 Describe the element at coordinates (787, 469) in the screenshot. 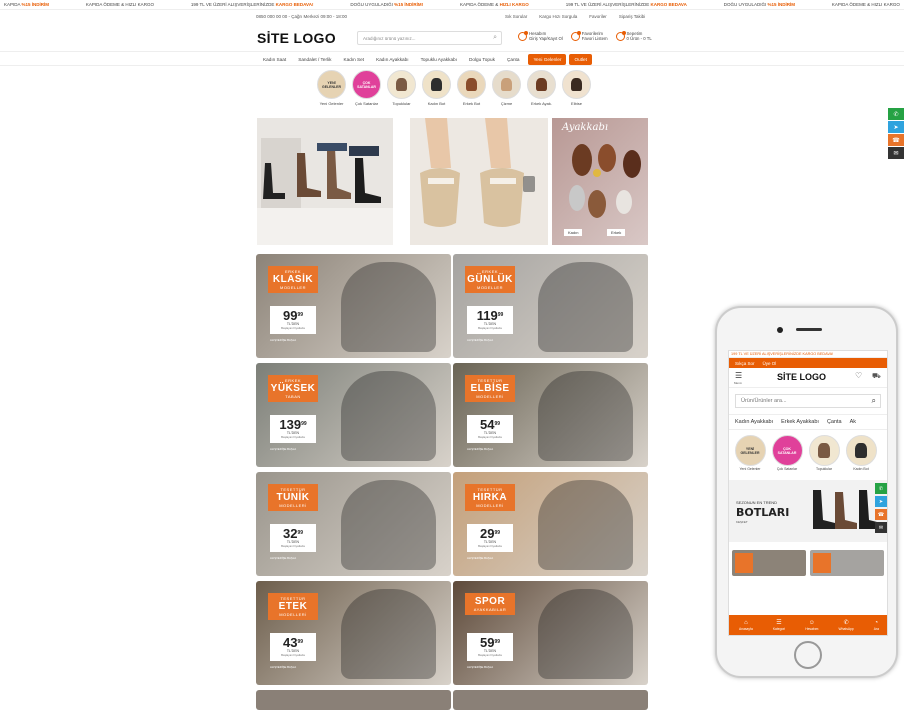

I see `category-circle-label: Çok Satanlar` at that location.